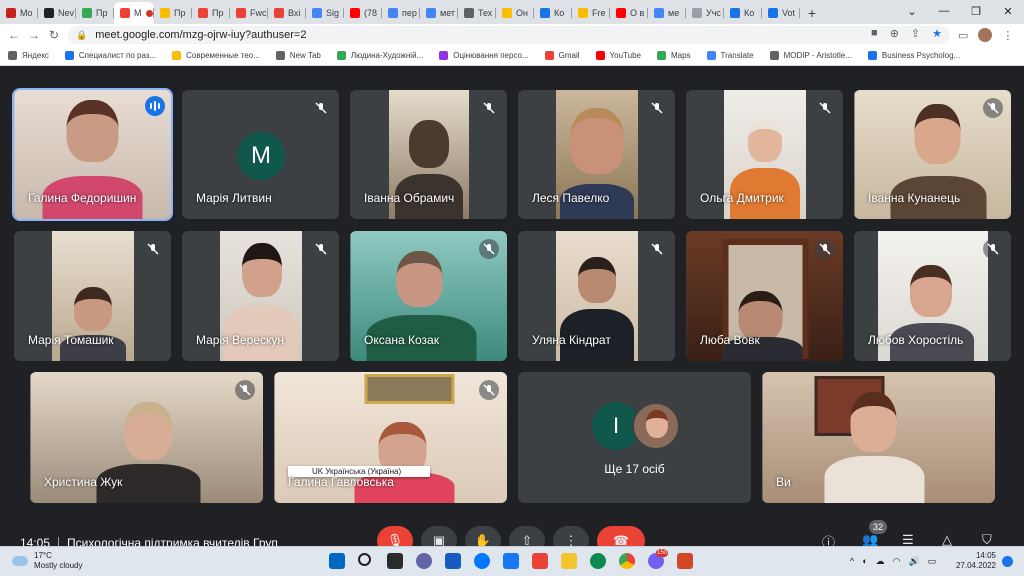 This screenshot has height=576, width=1024. Describe the element at coordinates (363, 13) in the screenshot. I see `browser-tab: (78` at that location.